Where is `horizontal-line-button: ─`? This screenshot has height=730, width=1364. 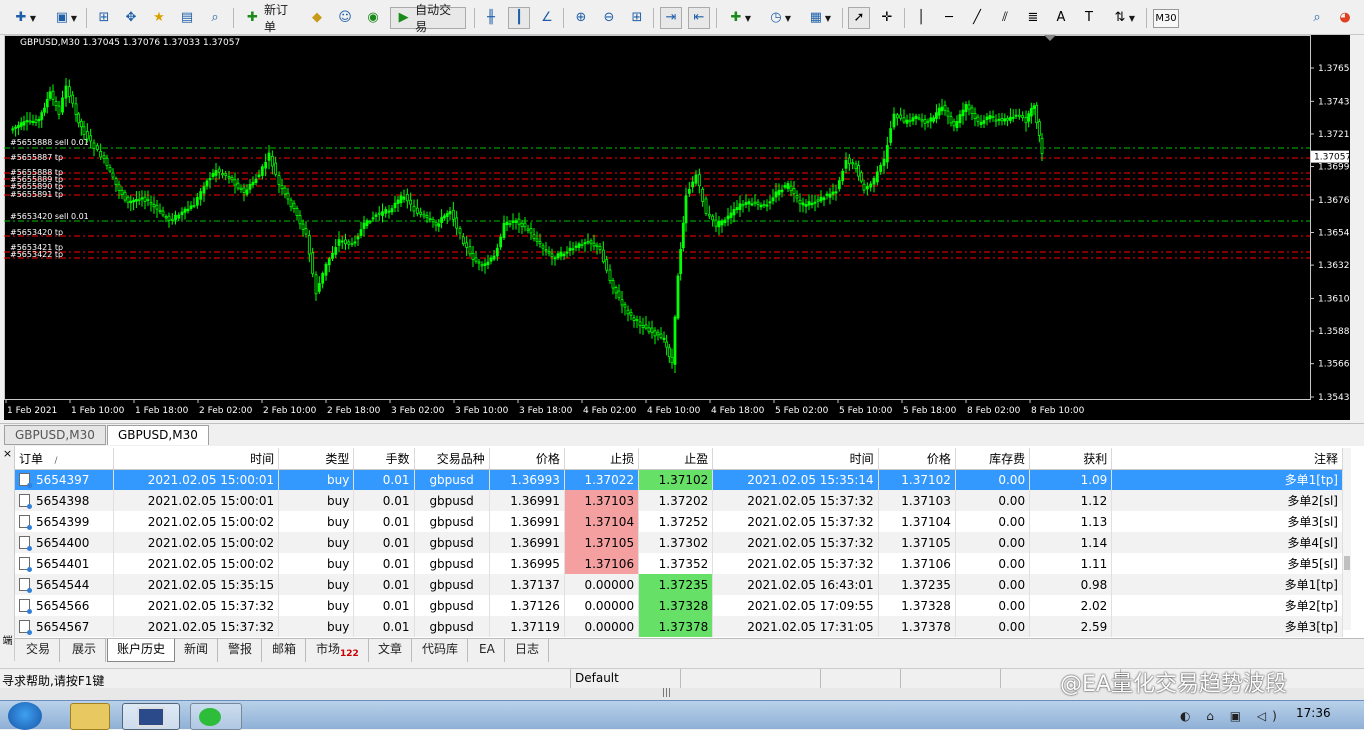 horizontal-line-button: ─ is located at coordinates (949, 18).